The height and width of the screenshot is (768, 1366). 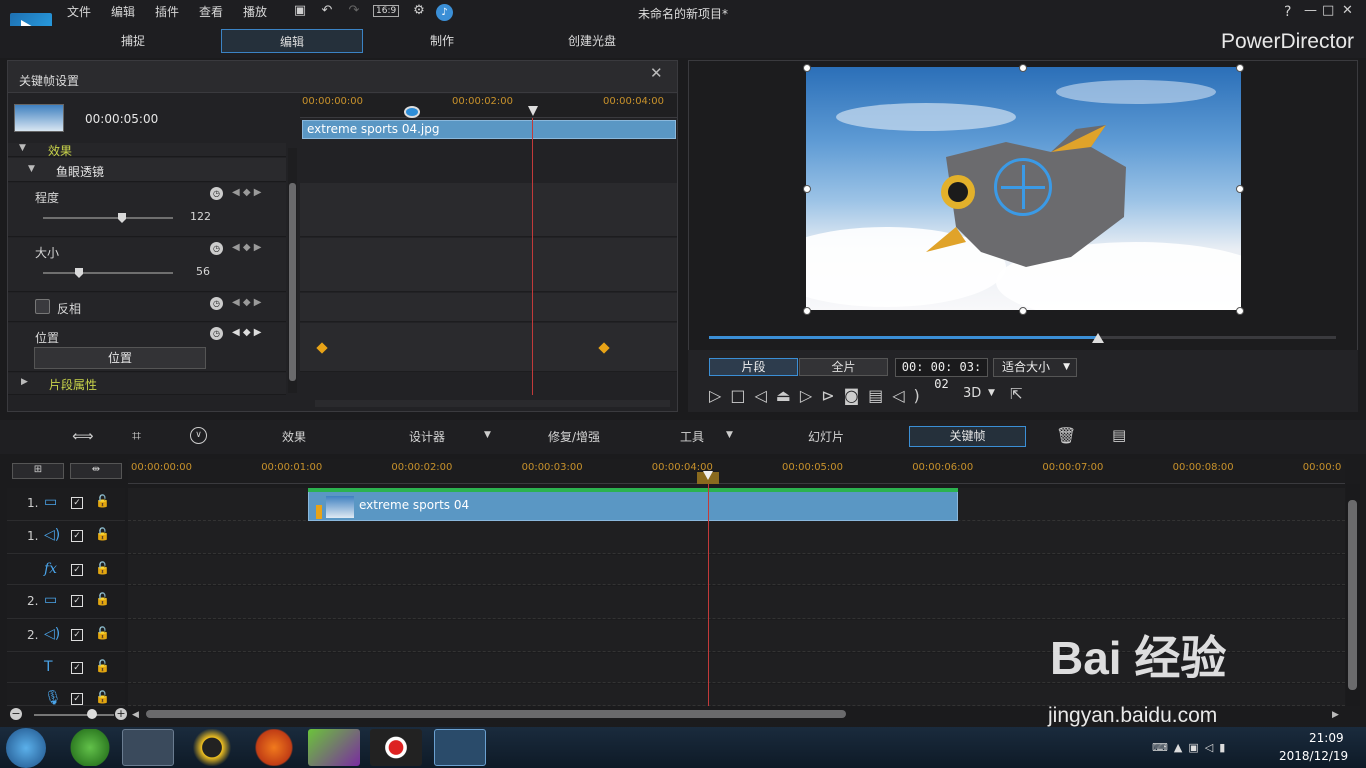 What do you see at coordinates (1313, 756) in the screenshot?
I see `clock-date: 2018/12/19` at bounding box center [1313, 756].